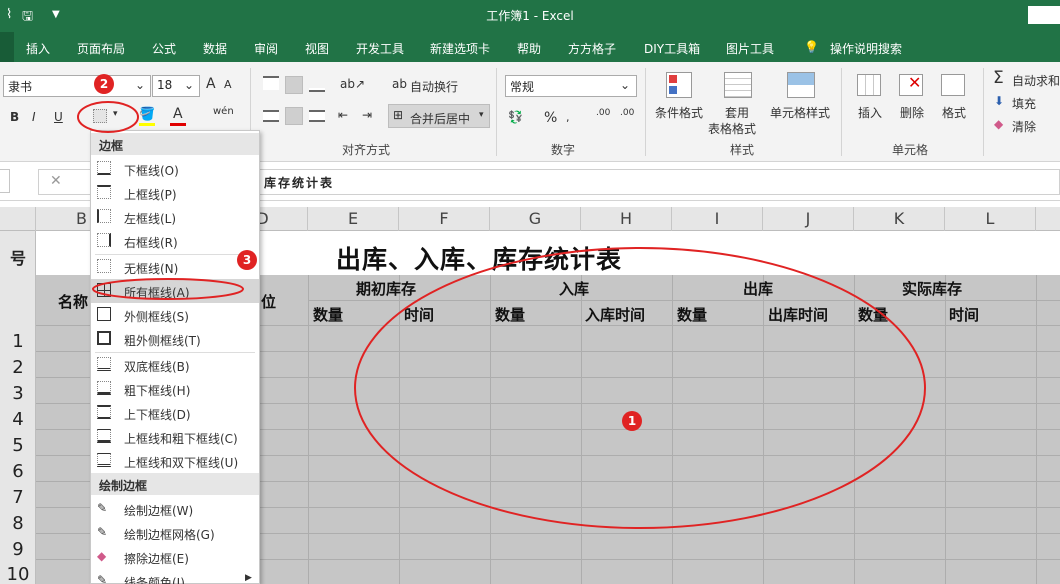 The image size is (1060, 584). I want to click on annotation-circle-all-borders, so click(168, 289).